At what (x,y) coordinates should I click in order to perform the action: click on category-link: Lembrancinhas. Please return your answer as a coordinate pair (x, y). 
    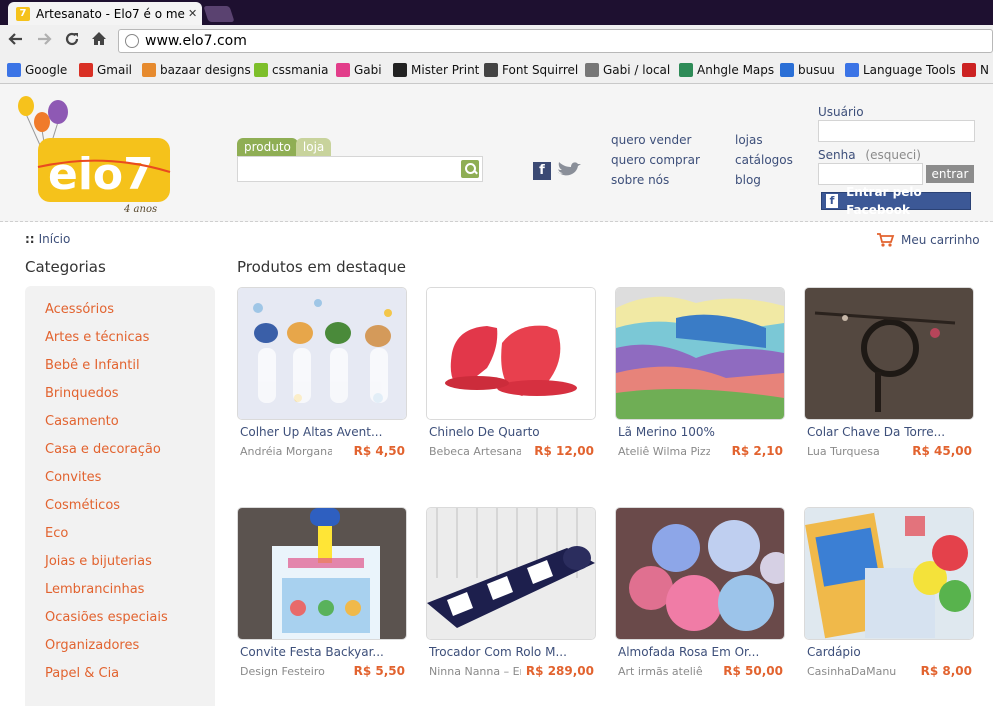
    Looking at the image, I should click on (94, 589).